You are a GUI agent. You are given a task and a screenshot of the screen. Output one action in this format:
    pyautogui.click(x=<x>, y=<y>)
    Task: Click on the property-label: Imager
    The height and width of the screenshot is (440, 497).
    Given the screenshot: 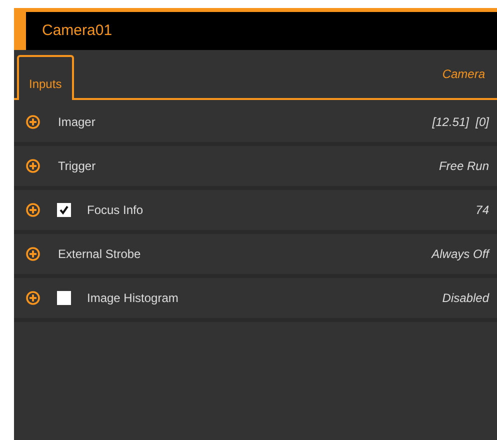 What is the action you would take?
    pyautogui.click(x=77, y=122)
    